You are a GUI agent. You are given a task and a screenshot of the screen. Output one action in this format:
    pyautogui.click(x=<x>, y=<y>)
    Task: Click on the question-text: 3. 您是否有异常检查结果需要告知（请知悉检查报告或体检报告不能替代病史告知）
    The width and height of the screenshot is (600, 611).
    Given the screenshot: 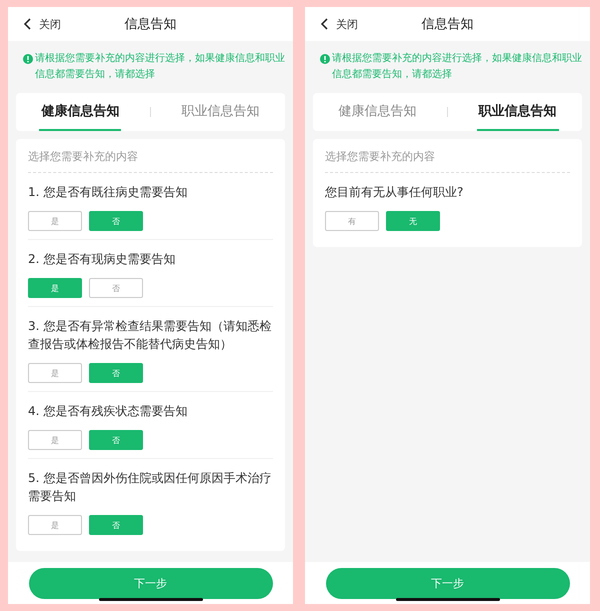 What is the action you would take?
    pyautogui.click(x=150, y=335)
    